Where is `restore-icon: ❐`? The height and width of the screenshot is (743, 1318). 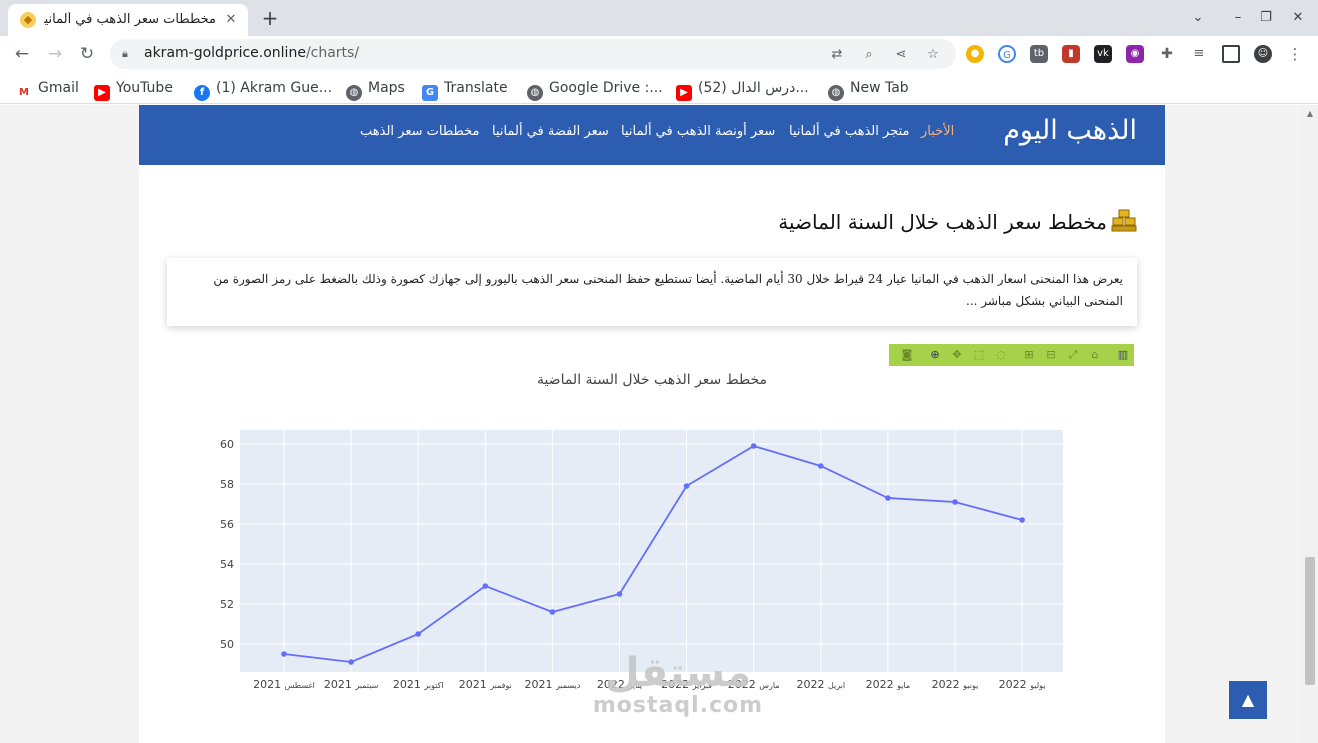
restore-icon: ❐ is located at coordinates (1266, 18).